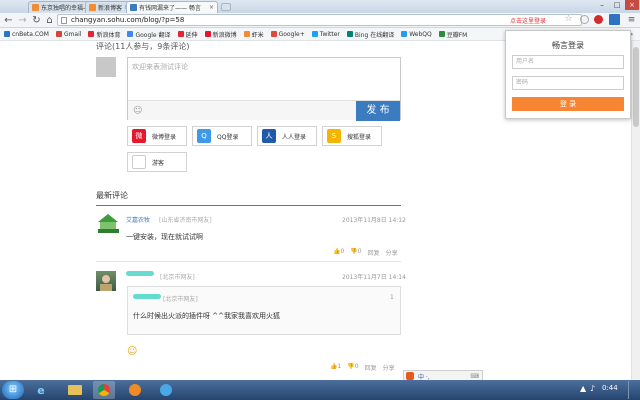 The width and height of the screenshot is (640, 400). What do you see at coordinates (133, 7) in the screenshot?
I see `changyan-favicon-icon` at bounding box center [133, 7].